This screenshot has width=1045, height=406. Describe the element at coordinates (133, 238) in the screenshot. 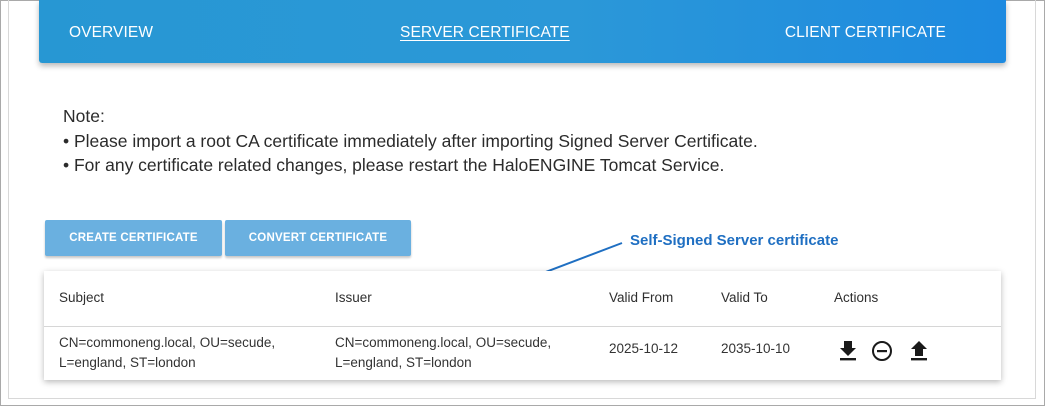

I see `create-certificate-button: CREATE CERTIFICATE` at that location.